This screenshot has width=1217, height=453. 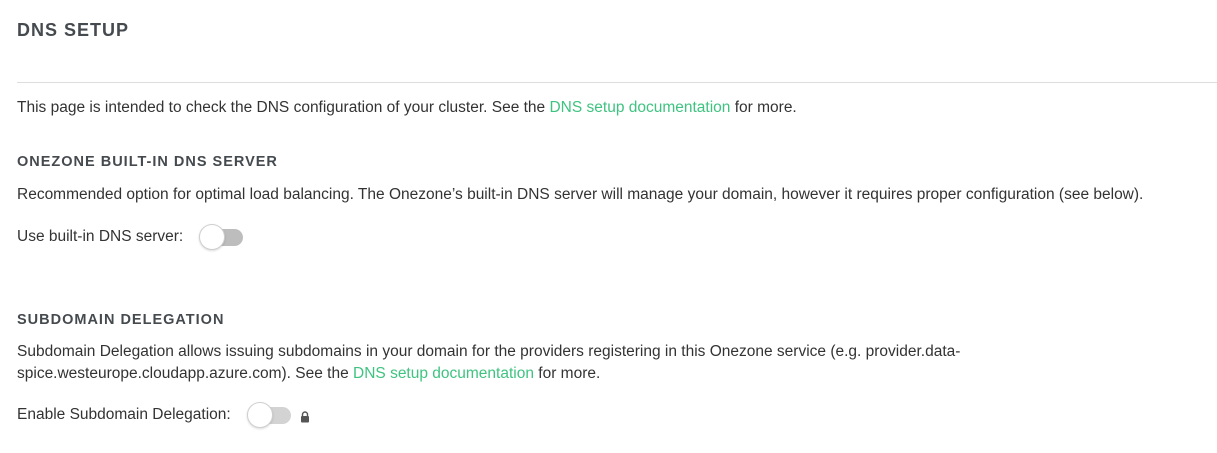 I want to click on builtin-dns-title: ONEZONE BUILT-IN DNS SERVER, so click(x=147, y=162).